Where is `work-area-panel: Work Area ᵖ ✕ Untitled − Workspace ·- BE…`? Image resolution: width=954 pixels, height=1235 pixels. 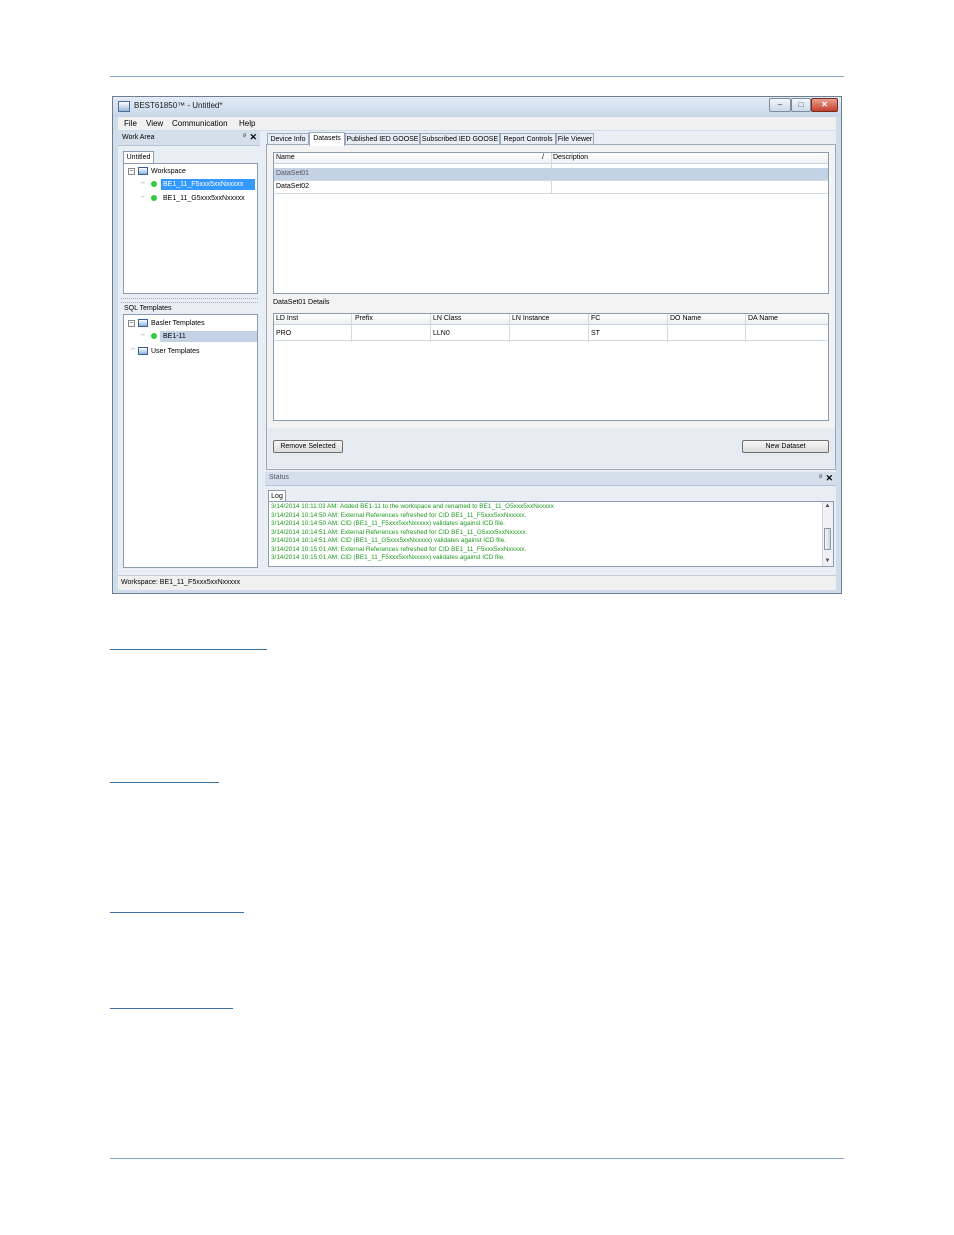
work-area-panel: Work Area ᵖ ✕ Untitled − Workspace ·- BE… is located at coordinates (189, 353).